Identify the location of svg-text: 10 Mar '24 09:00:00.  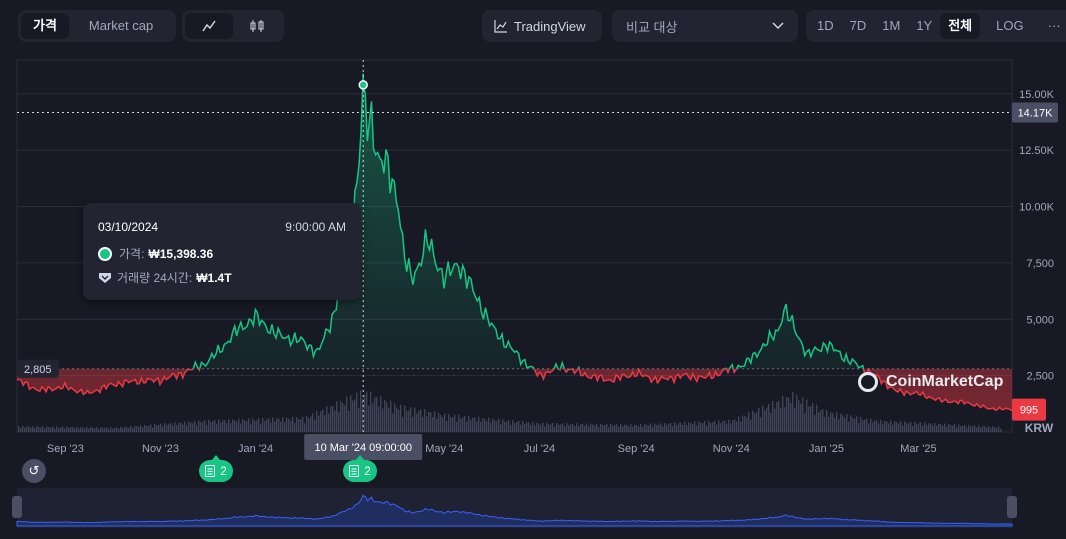
(363, 448).